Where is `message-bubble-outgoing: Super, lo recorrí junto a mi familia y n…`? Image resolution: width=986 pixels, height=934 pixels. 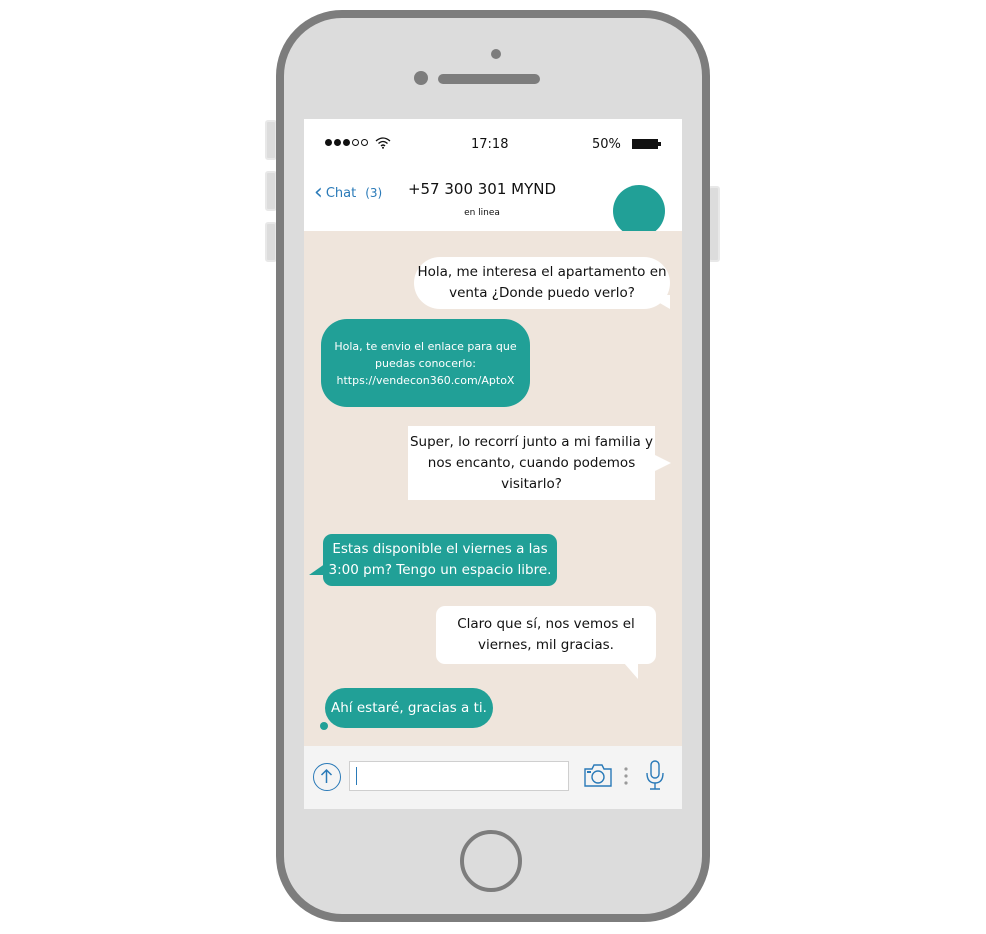
message-bubble-outgoing: Super, lo recorrí junto a mi familia y n… is located at coordinates (531, 463).